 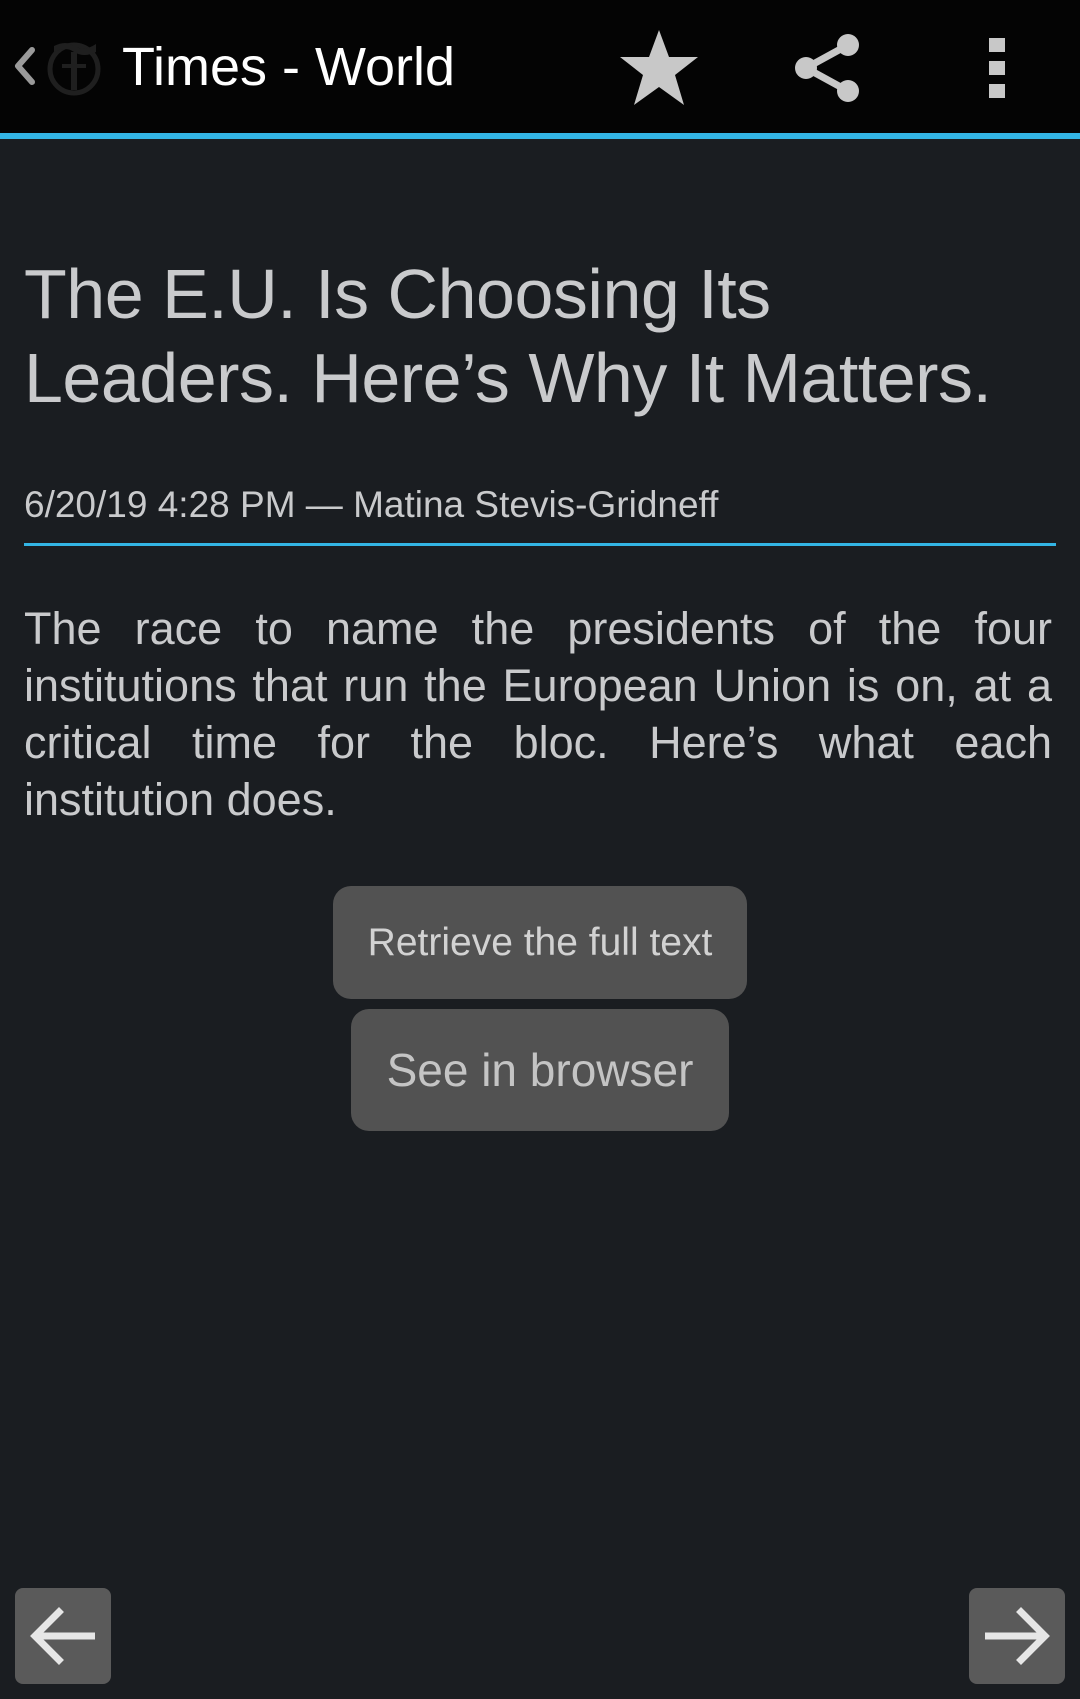 I want to click on star-icon, so click(x=659, y=67).